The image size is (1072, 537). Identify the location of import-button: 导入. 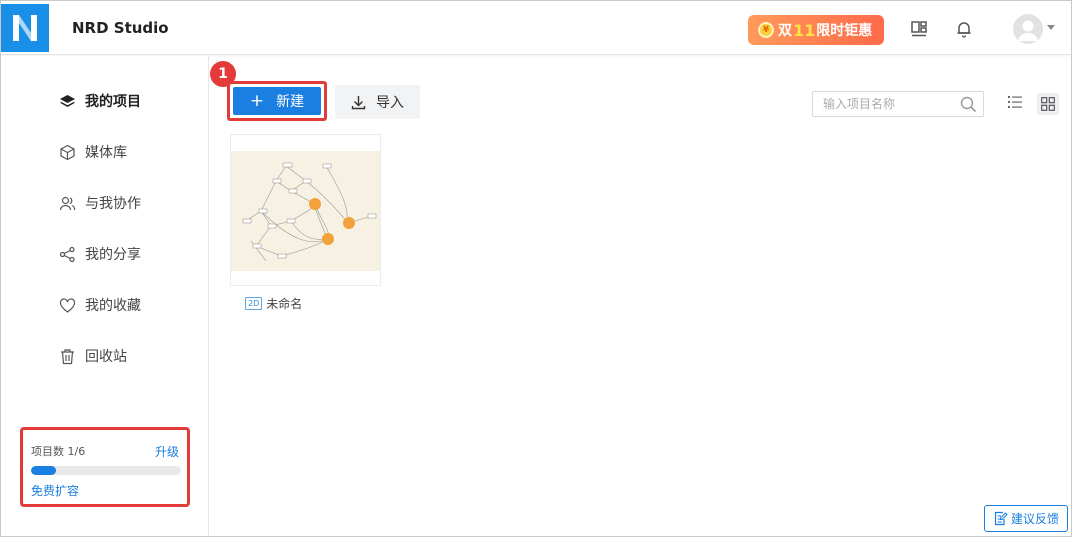
(377, 102).